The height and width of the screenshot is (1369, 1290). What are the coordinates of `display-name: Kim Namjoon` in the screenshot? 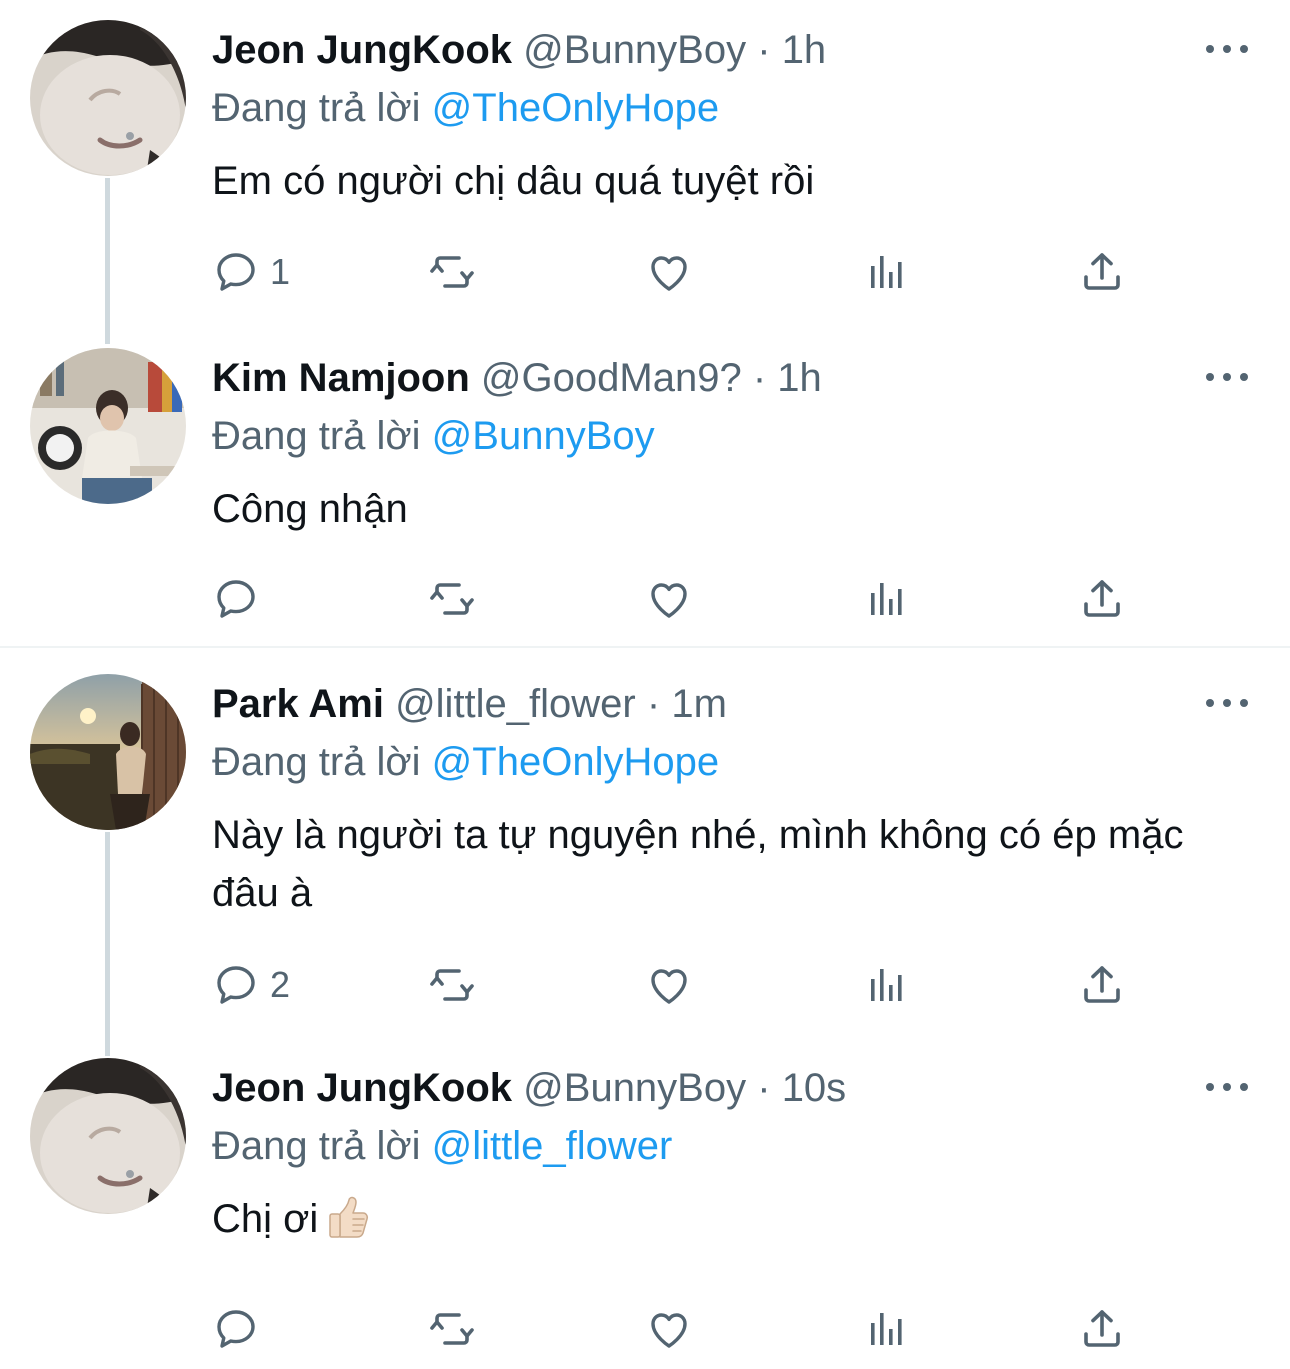 It's located at (341, 378).